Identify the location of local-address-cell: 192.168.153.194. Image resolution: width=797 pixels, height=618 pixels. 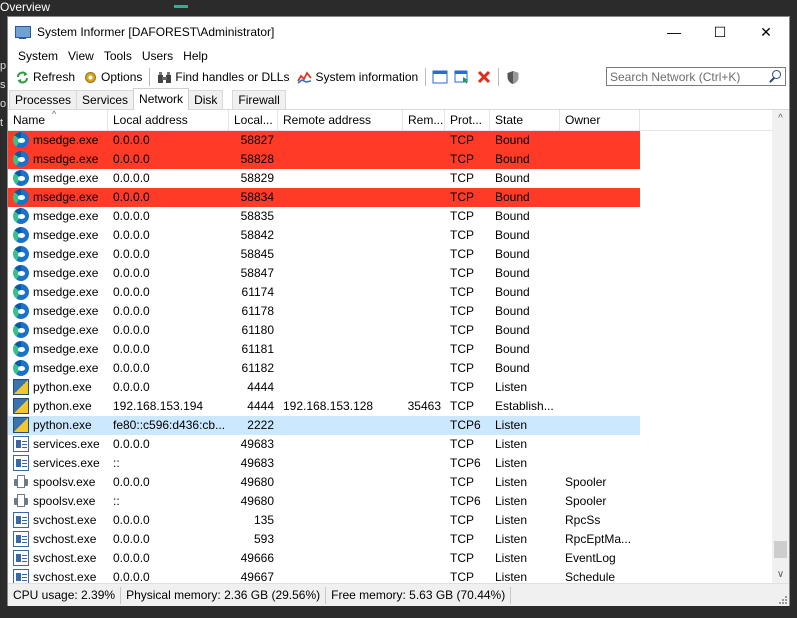
(158, 406).